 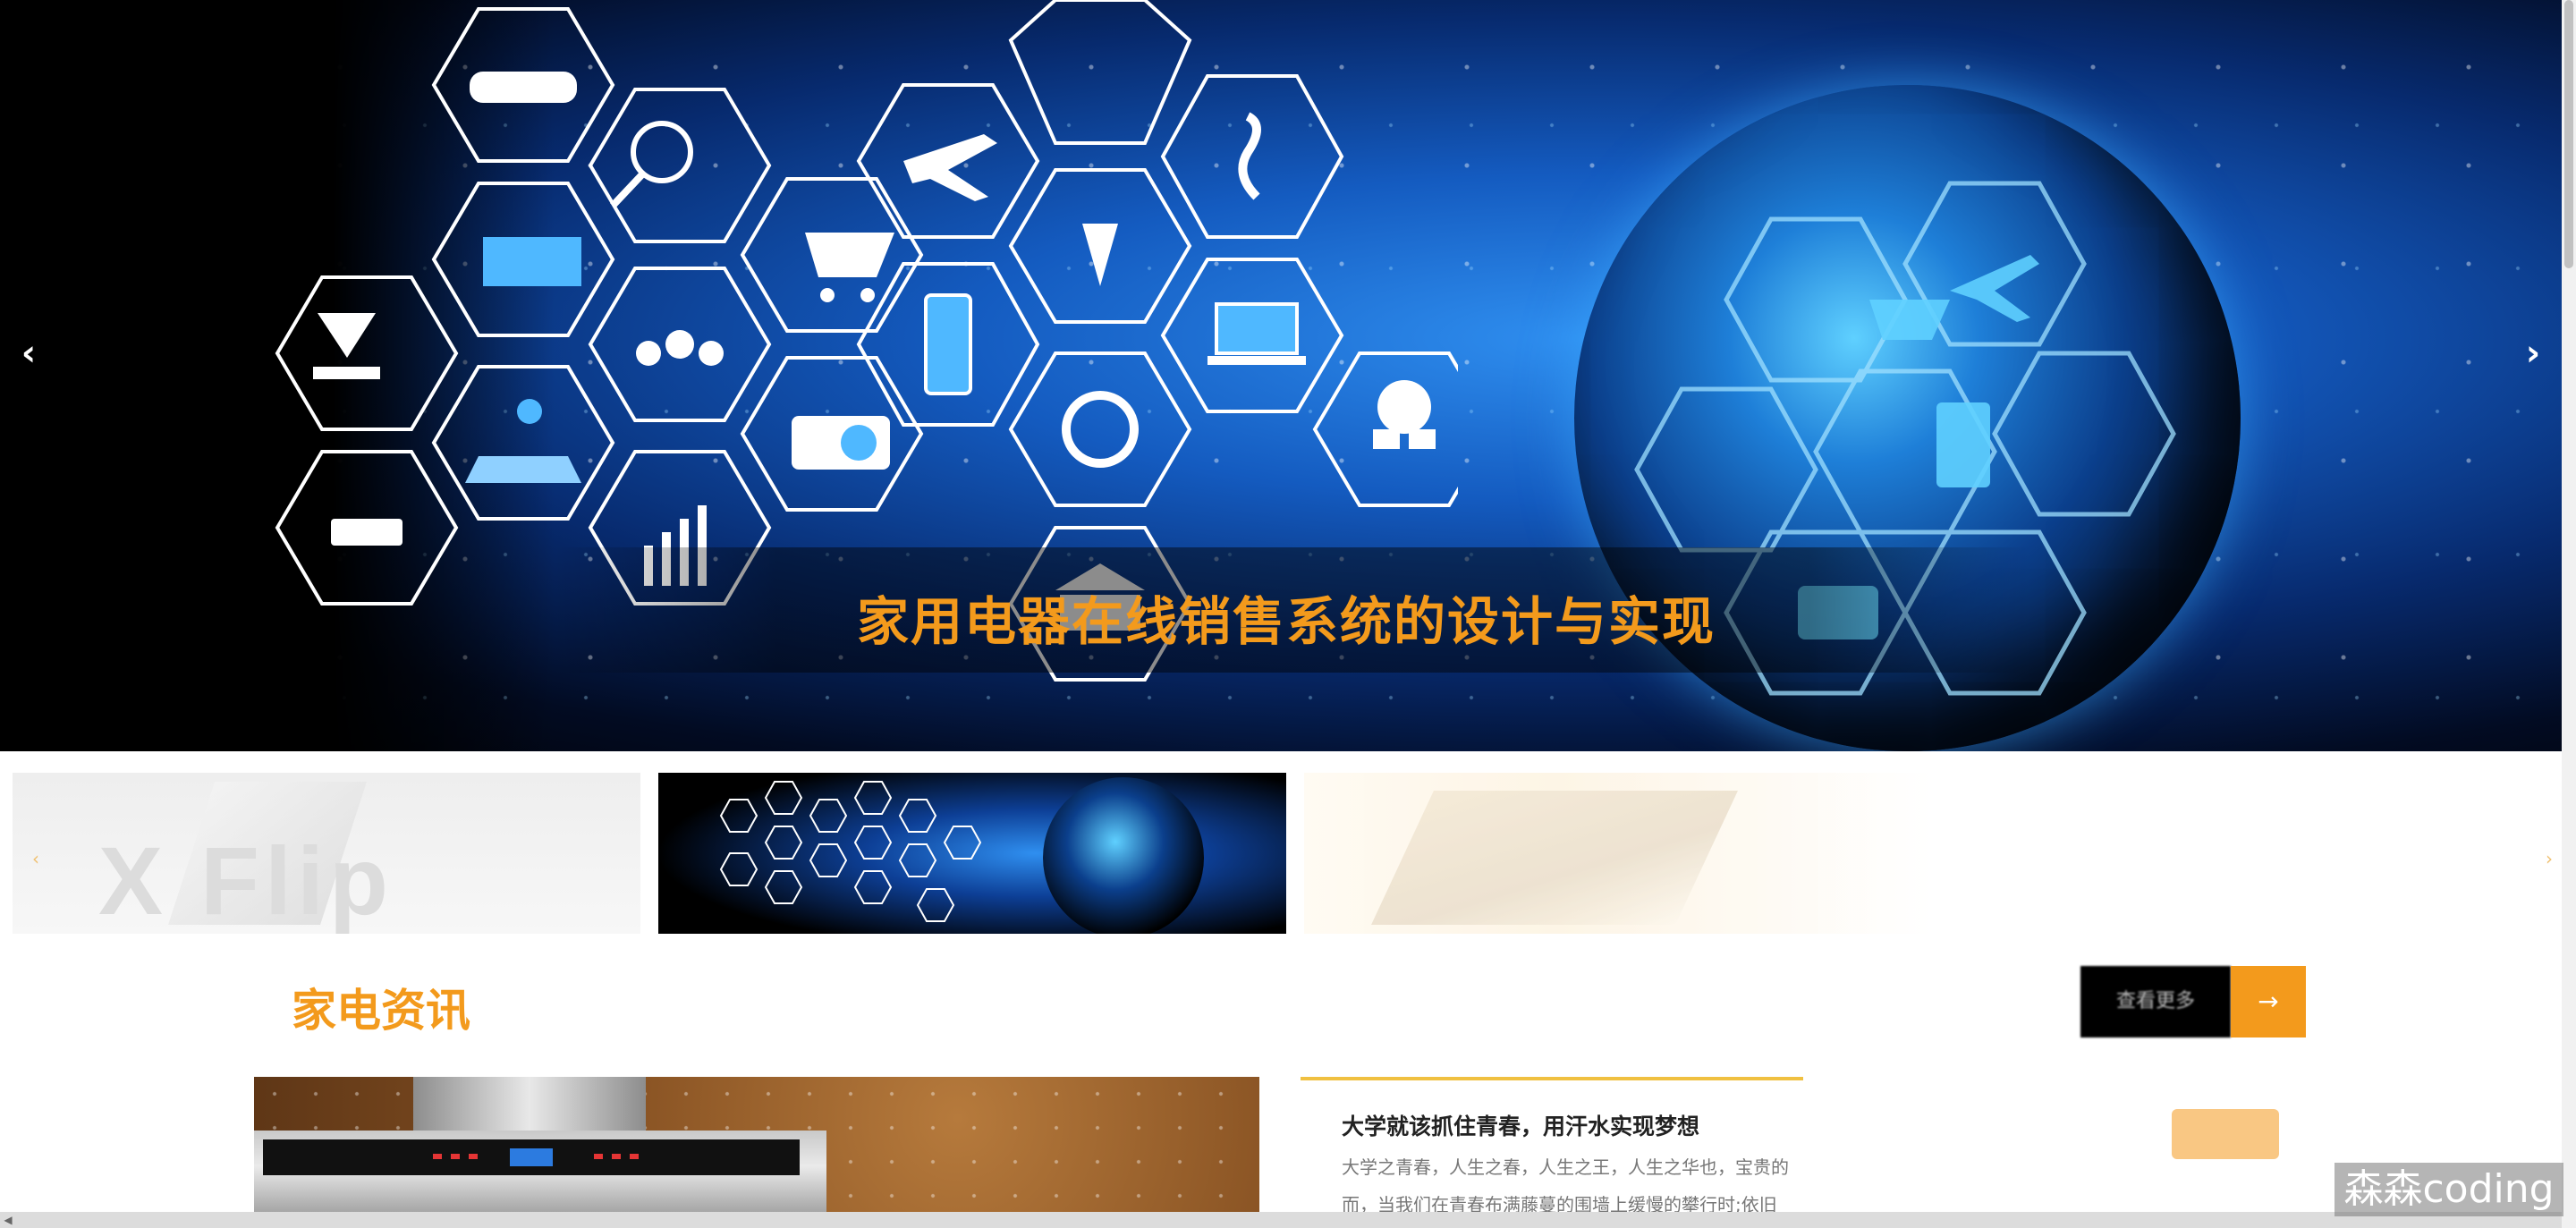 I want to click on vertical-scroll-thumb, so click(x=2568, y=134).